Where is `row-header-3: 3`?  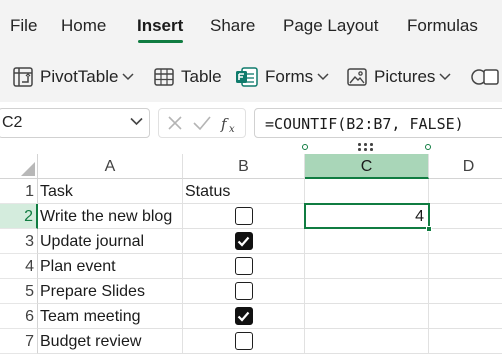 row-header-3: 3 is located at coordinates (19, 241).